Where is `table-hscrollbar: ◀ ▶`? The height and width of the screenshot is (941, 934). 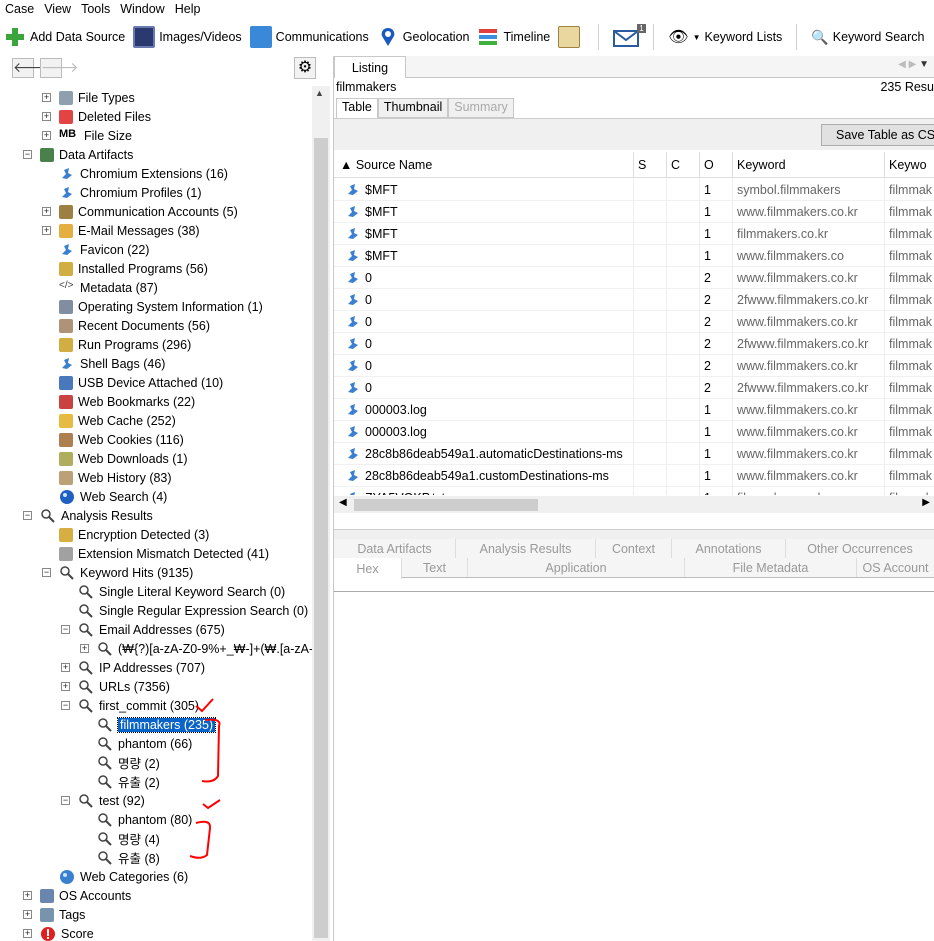
table-hscrollbar: ◀ ▶ is located at coordinates (634, 504).